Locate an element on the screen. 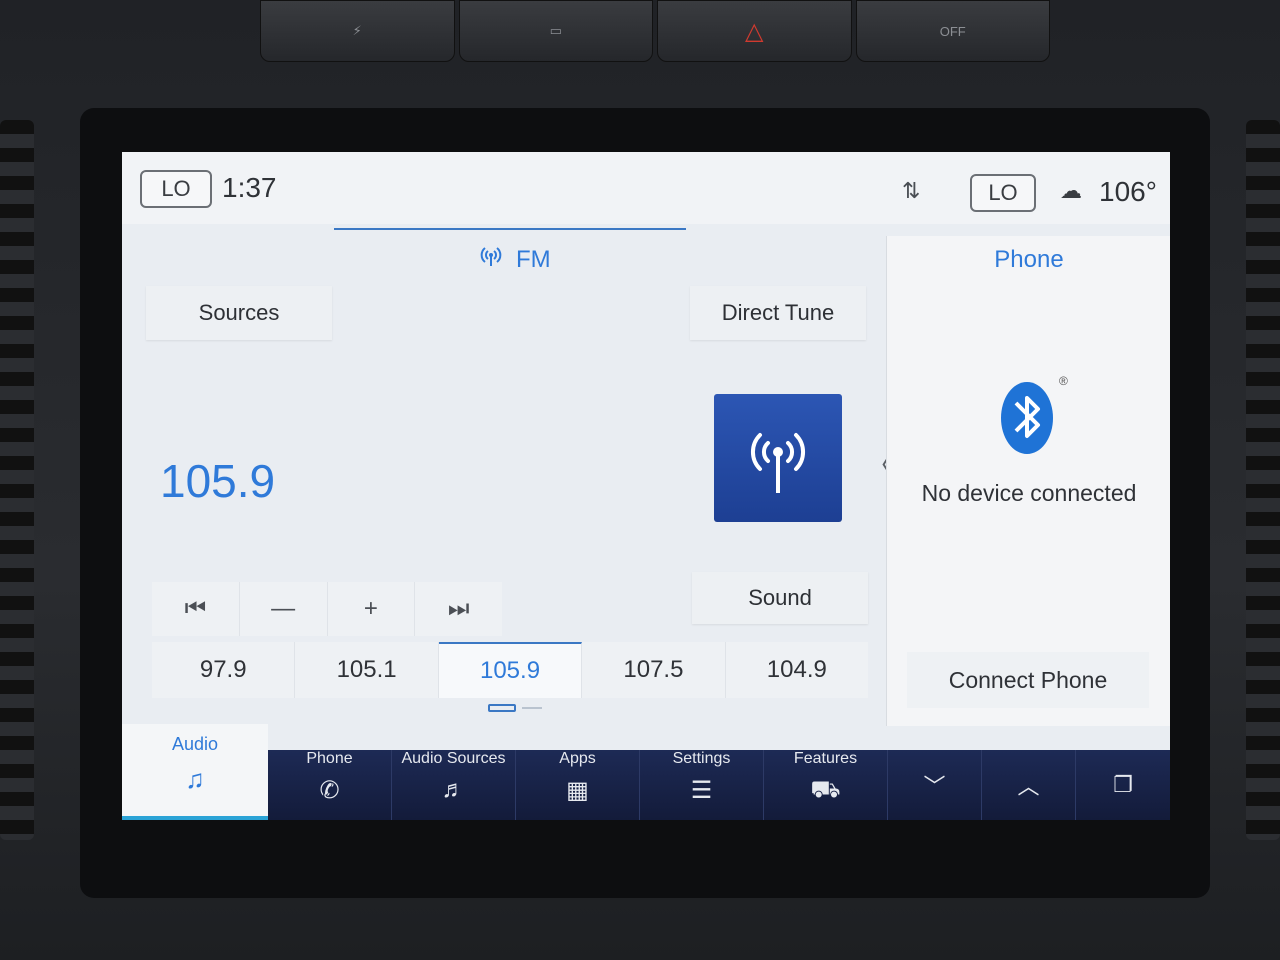 The image size is (1280, 960). windows-icon: ❐ is located at coordinates (1123, 785).